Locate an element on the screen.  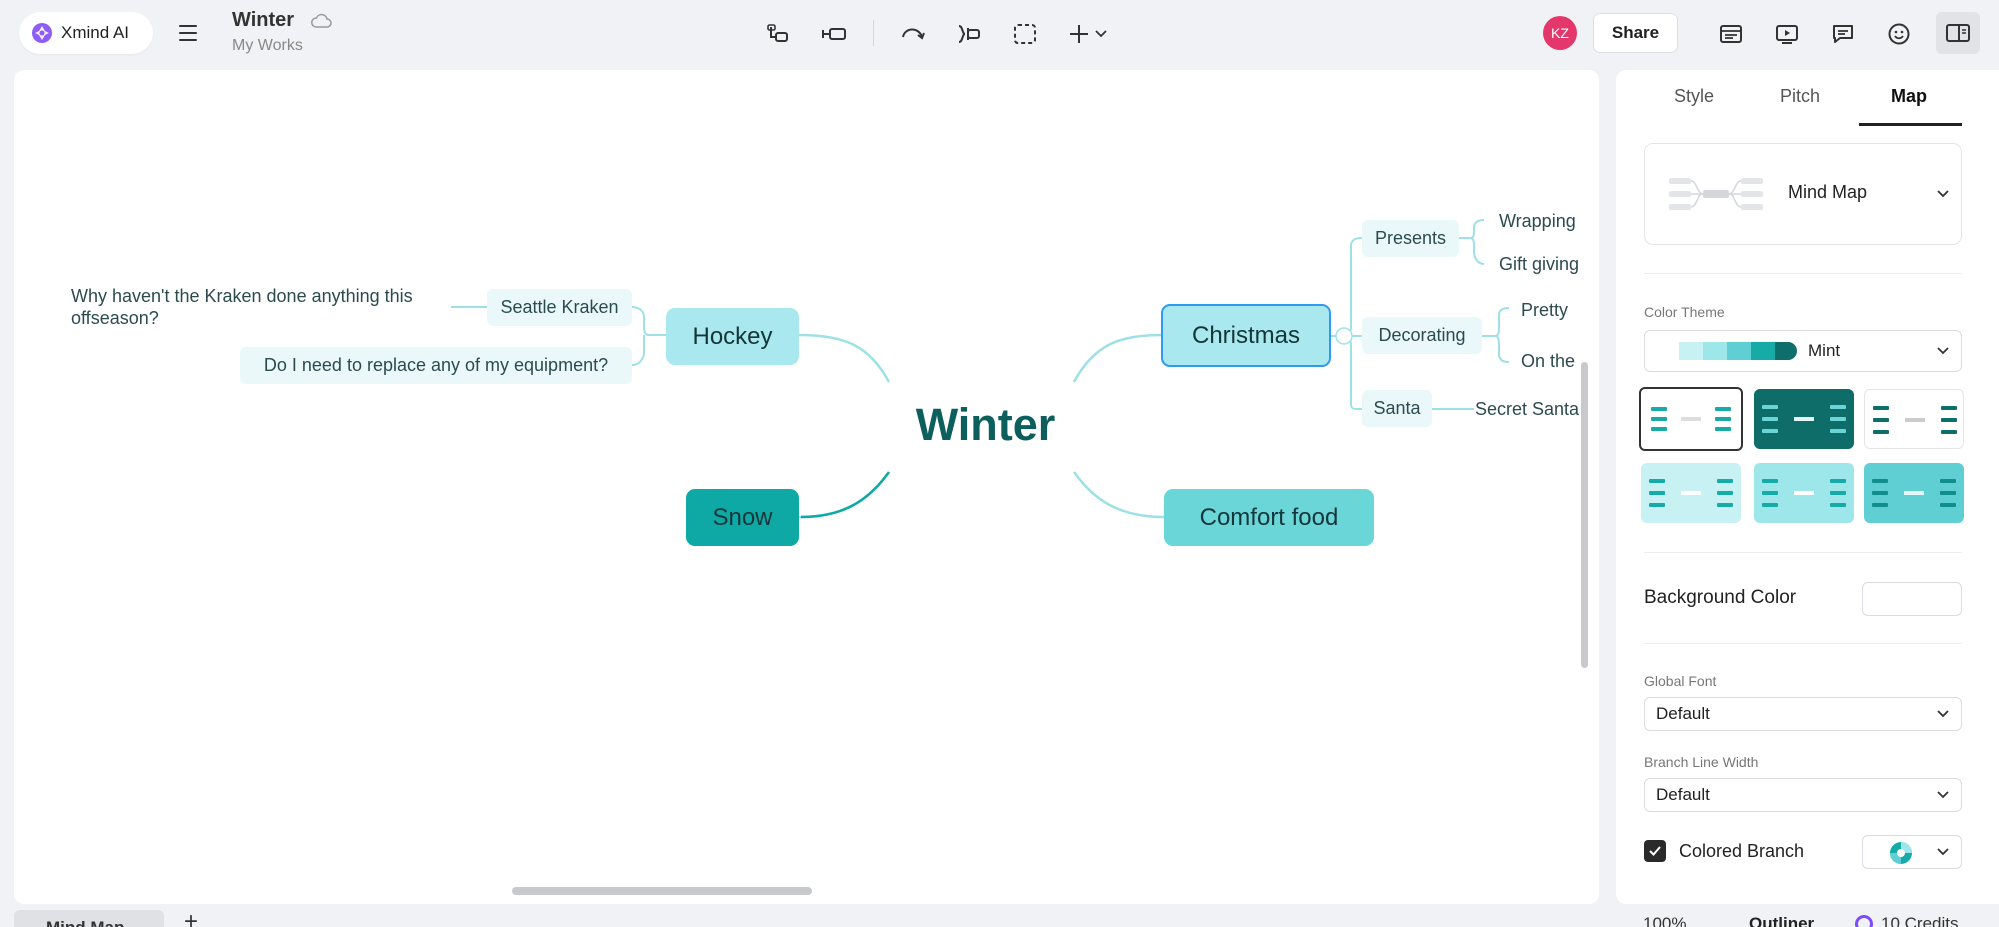
comments-icon is located at coordinates (1843, 34).